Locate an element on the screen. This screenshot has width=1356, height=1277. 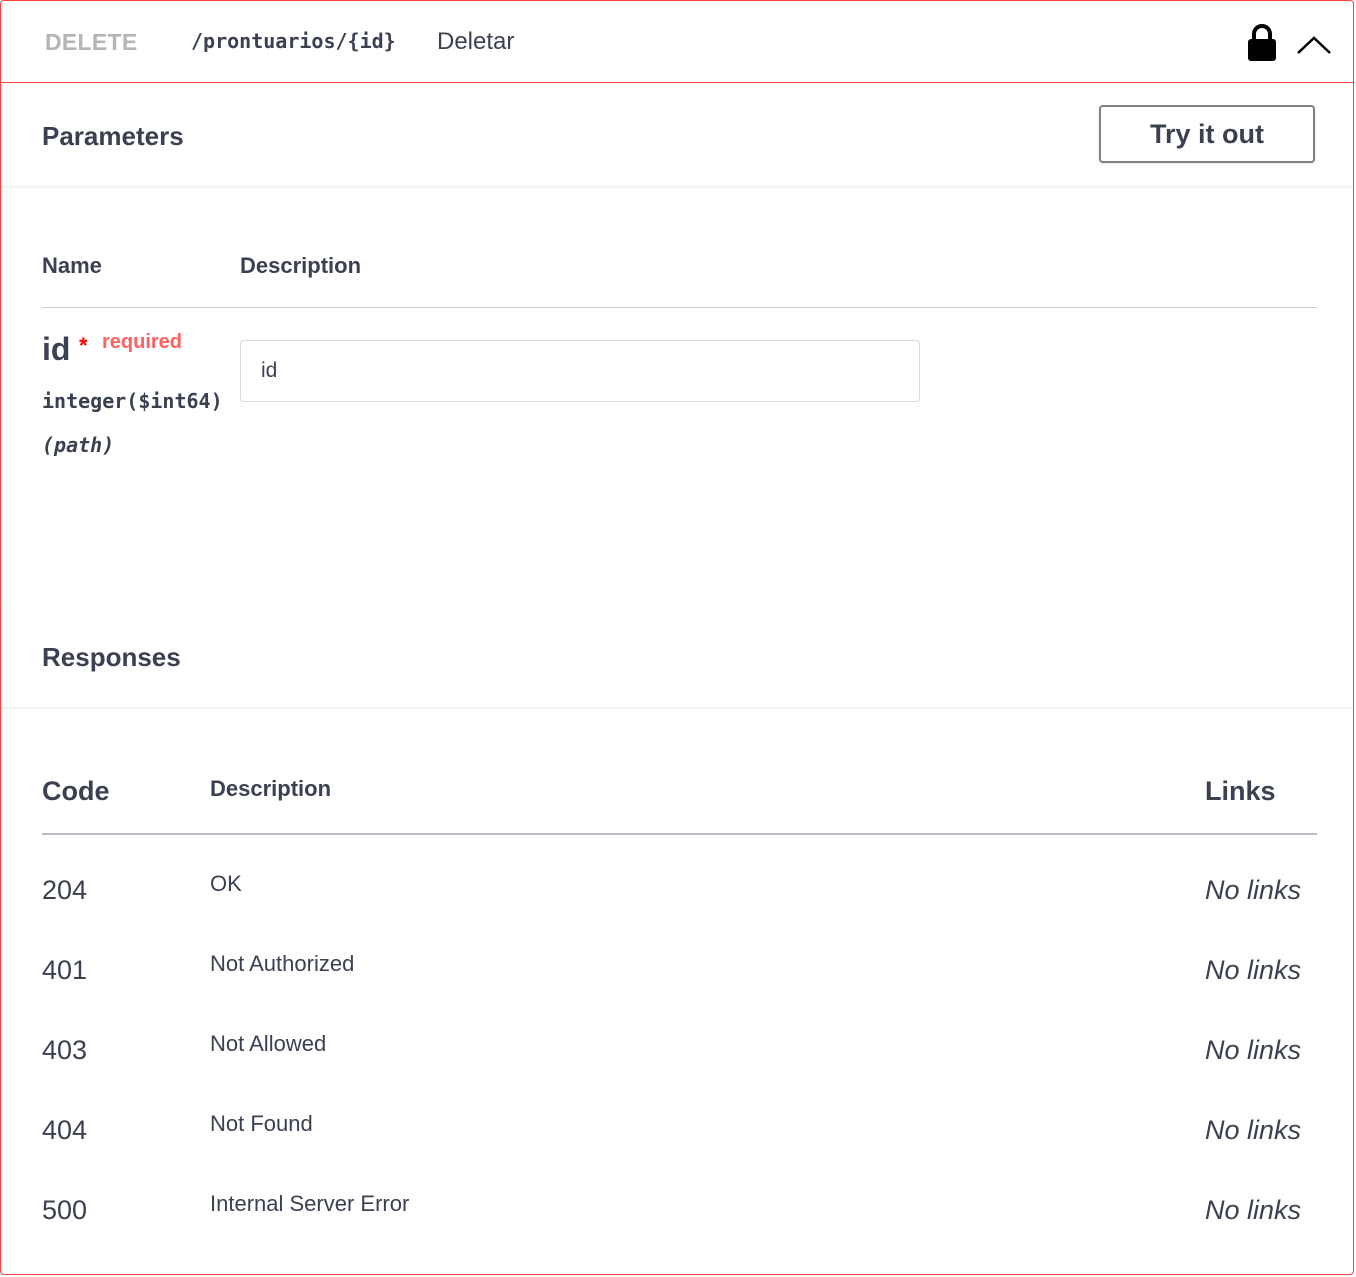
response-row-401: 401 Not Authorized No links is located at coordinates (677, 973).